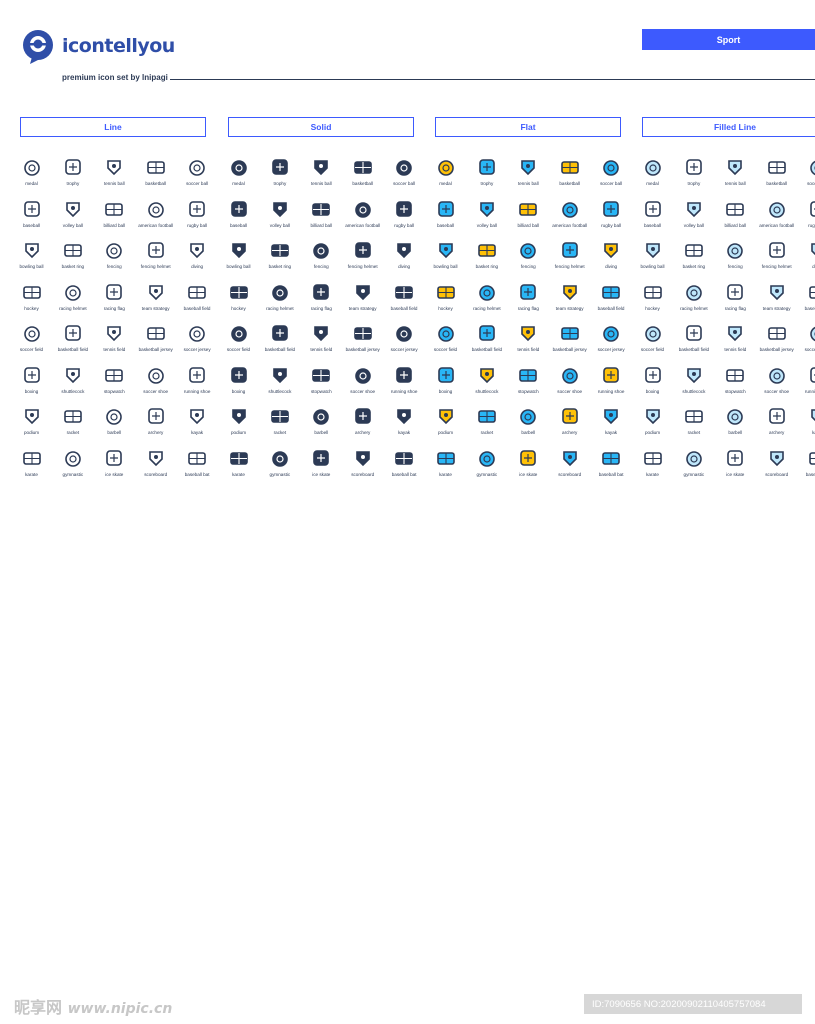 The image size is (815, 1024). Describe the element at coordinates (113, 127) in the screenshot. I see `tab-line: Line` at that location.